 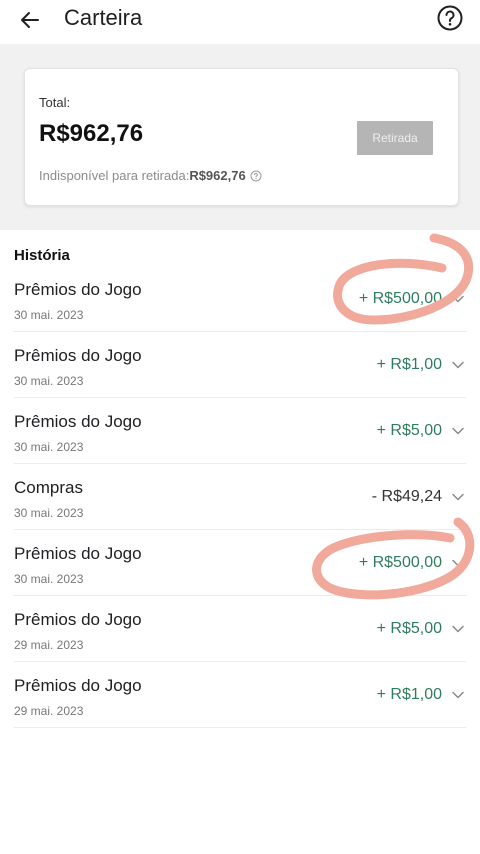 I want to click on page-title: Carteira, so click(x=103, y=17).